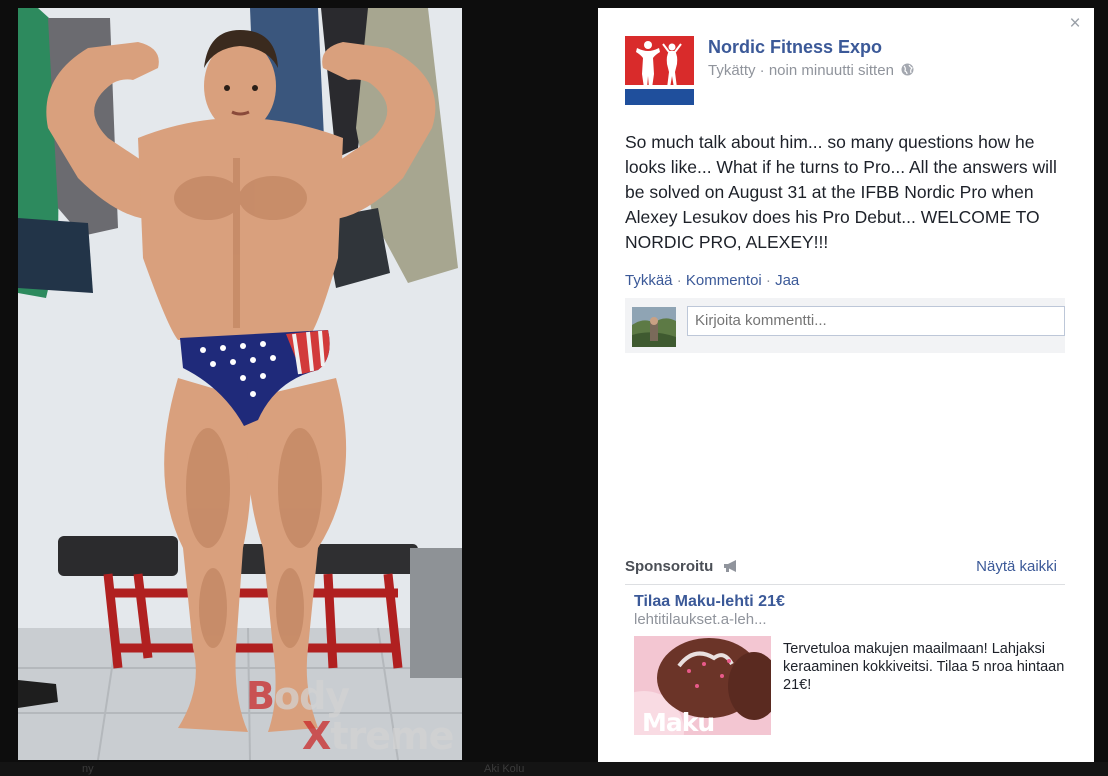 The image size is (1108, 776). What do you see at coordinates (1075, 23) in the screenshot?
I see `close-icon: ×` at bounding box center [1075, 23].